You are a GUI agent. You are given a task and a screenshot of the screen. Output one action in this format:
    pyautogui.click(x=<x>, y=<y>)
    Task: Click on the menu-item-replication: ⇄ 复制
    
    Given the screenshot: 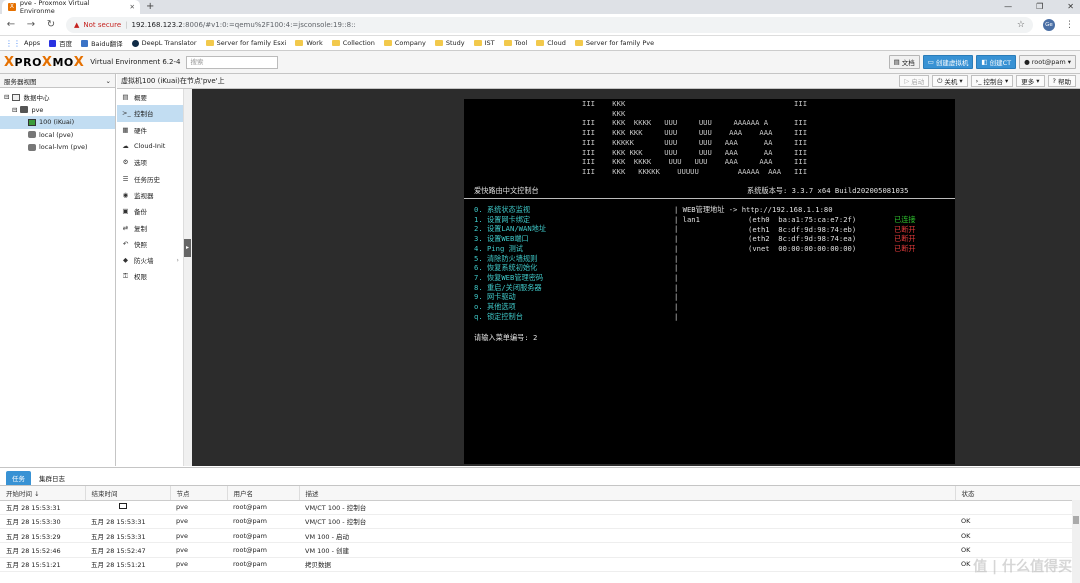 What is the action you would take?
    pyautogui.click(x=150, y=227)
    